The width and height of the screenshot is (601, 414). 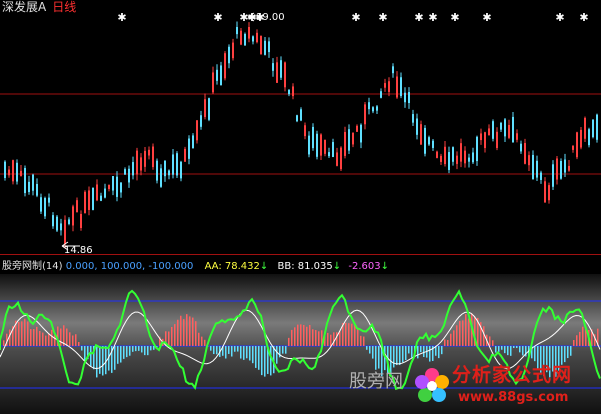 What do you see at coordinates (129, 266) in the screenshot?
I see `indicator-levels: 0.000, 100.000, -100.000` at bounding box center [129, 266].